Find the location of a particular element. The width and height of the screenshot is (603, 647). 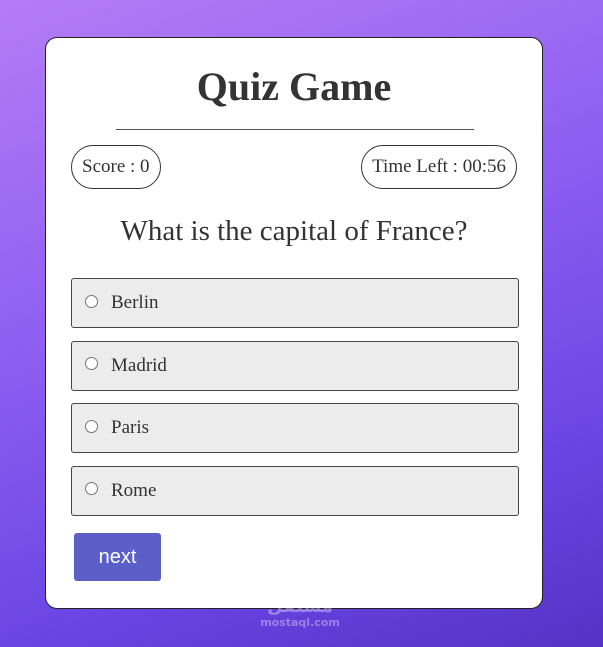

next-button: next is located at coordinates (117, 557).